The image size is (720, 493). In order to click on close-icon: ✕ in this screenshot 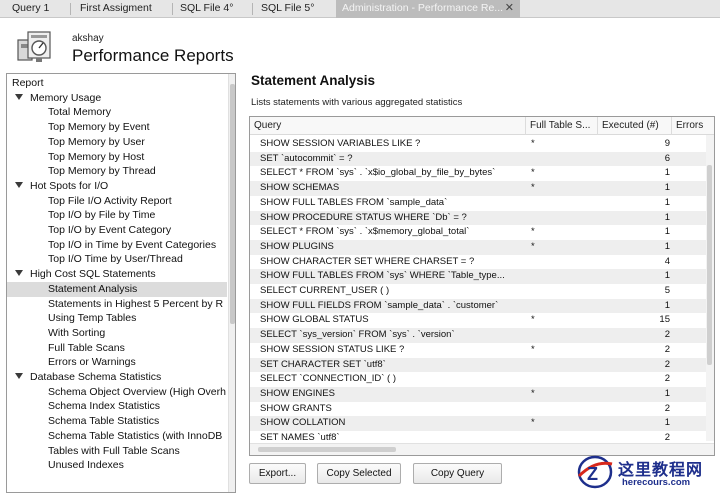, I will do `click(509, 8)`.